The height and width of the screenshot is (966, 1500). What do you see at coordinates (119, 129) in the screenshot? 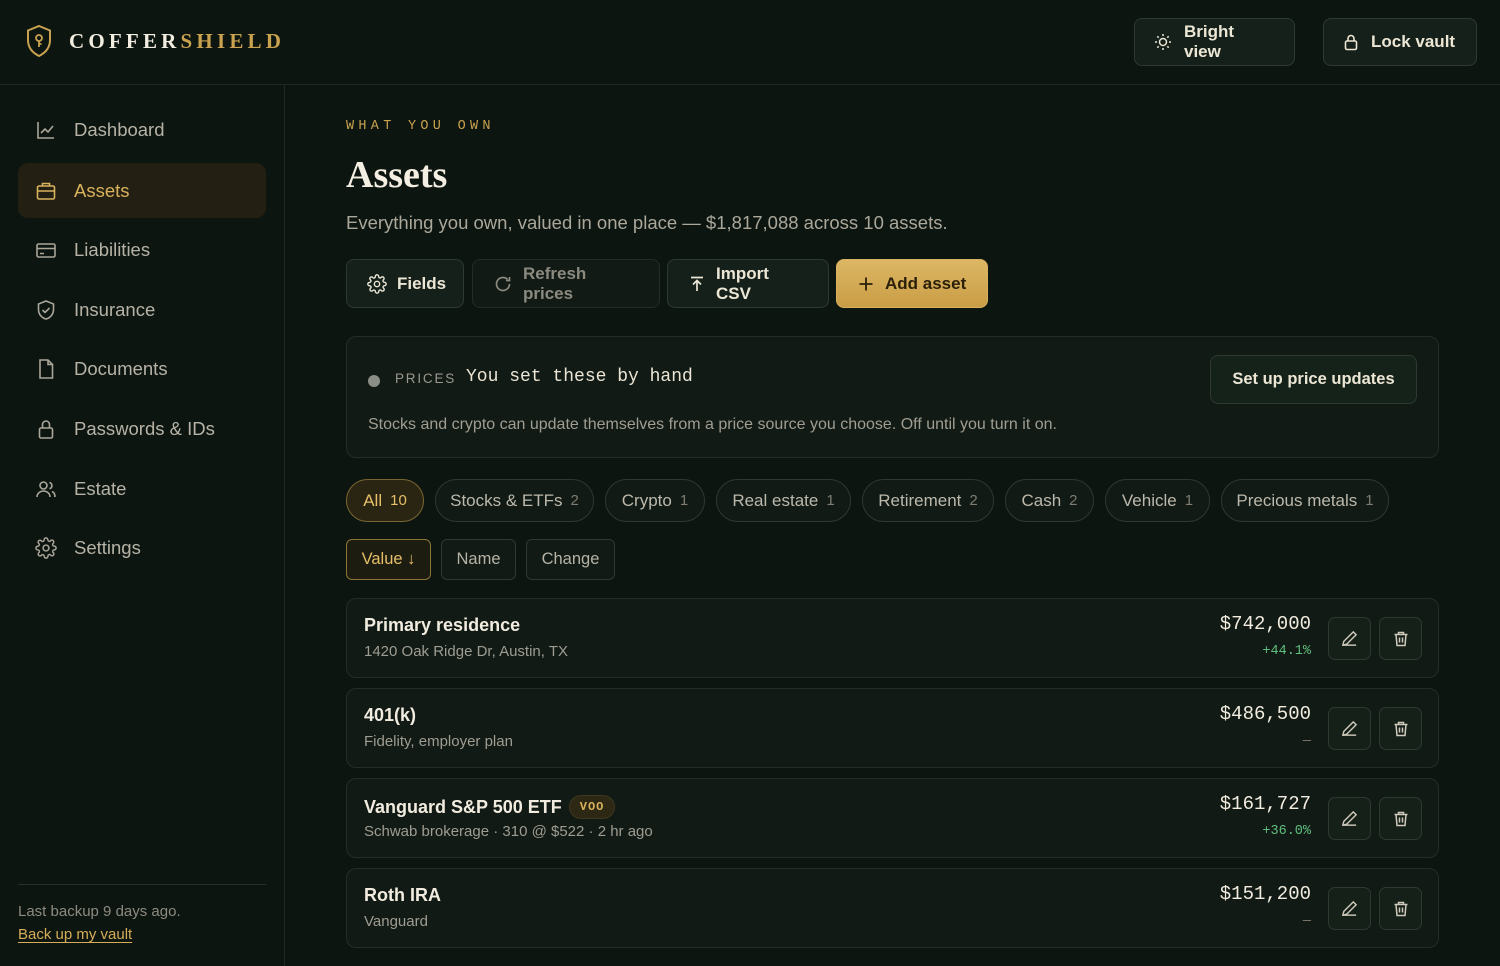
I see `sidebar-item-label: Dashboard` at bounding box center [119, 129].